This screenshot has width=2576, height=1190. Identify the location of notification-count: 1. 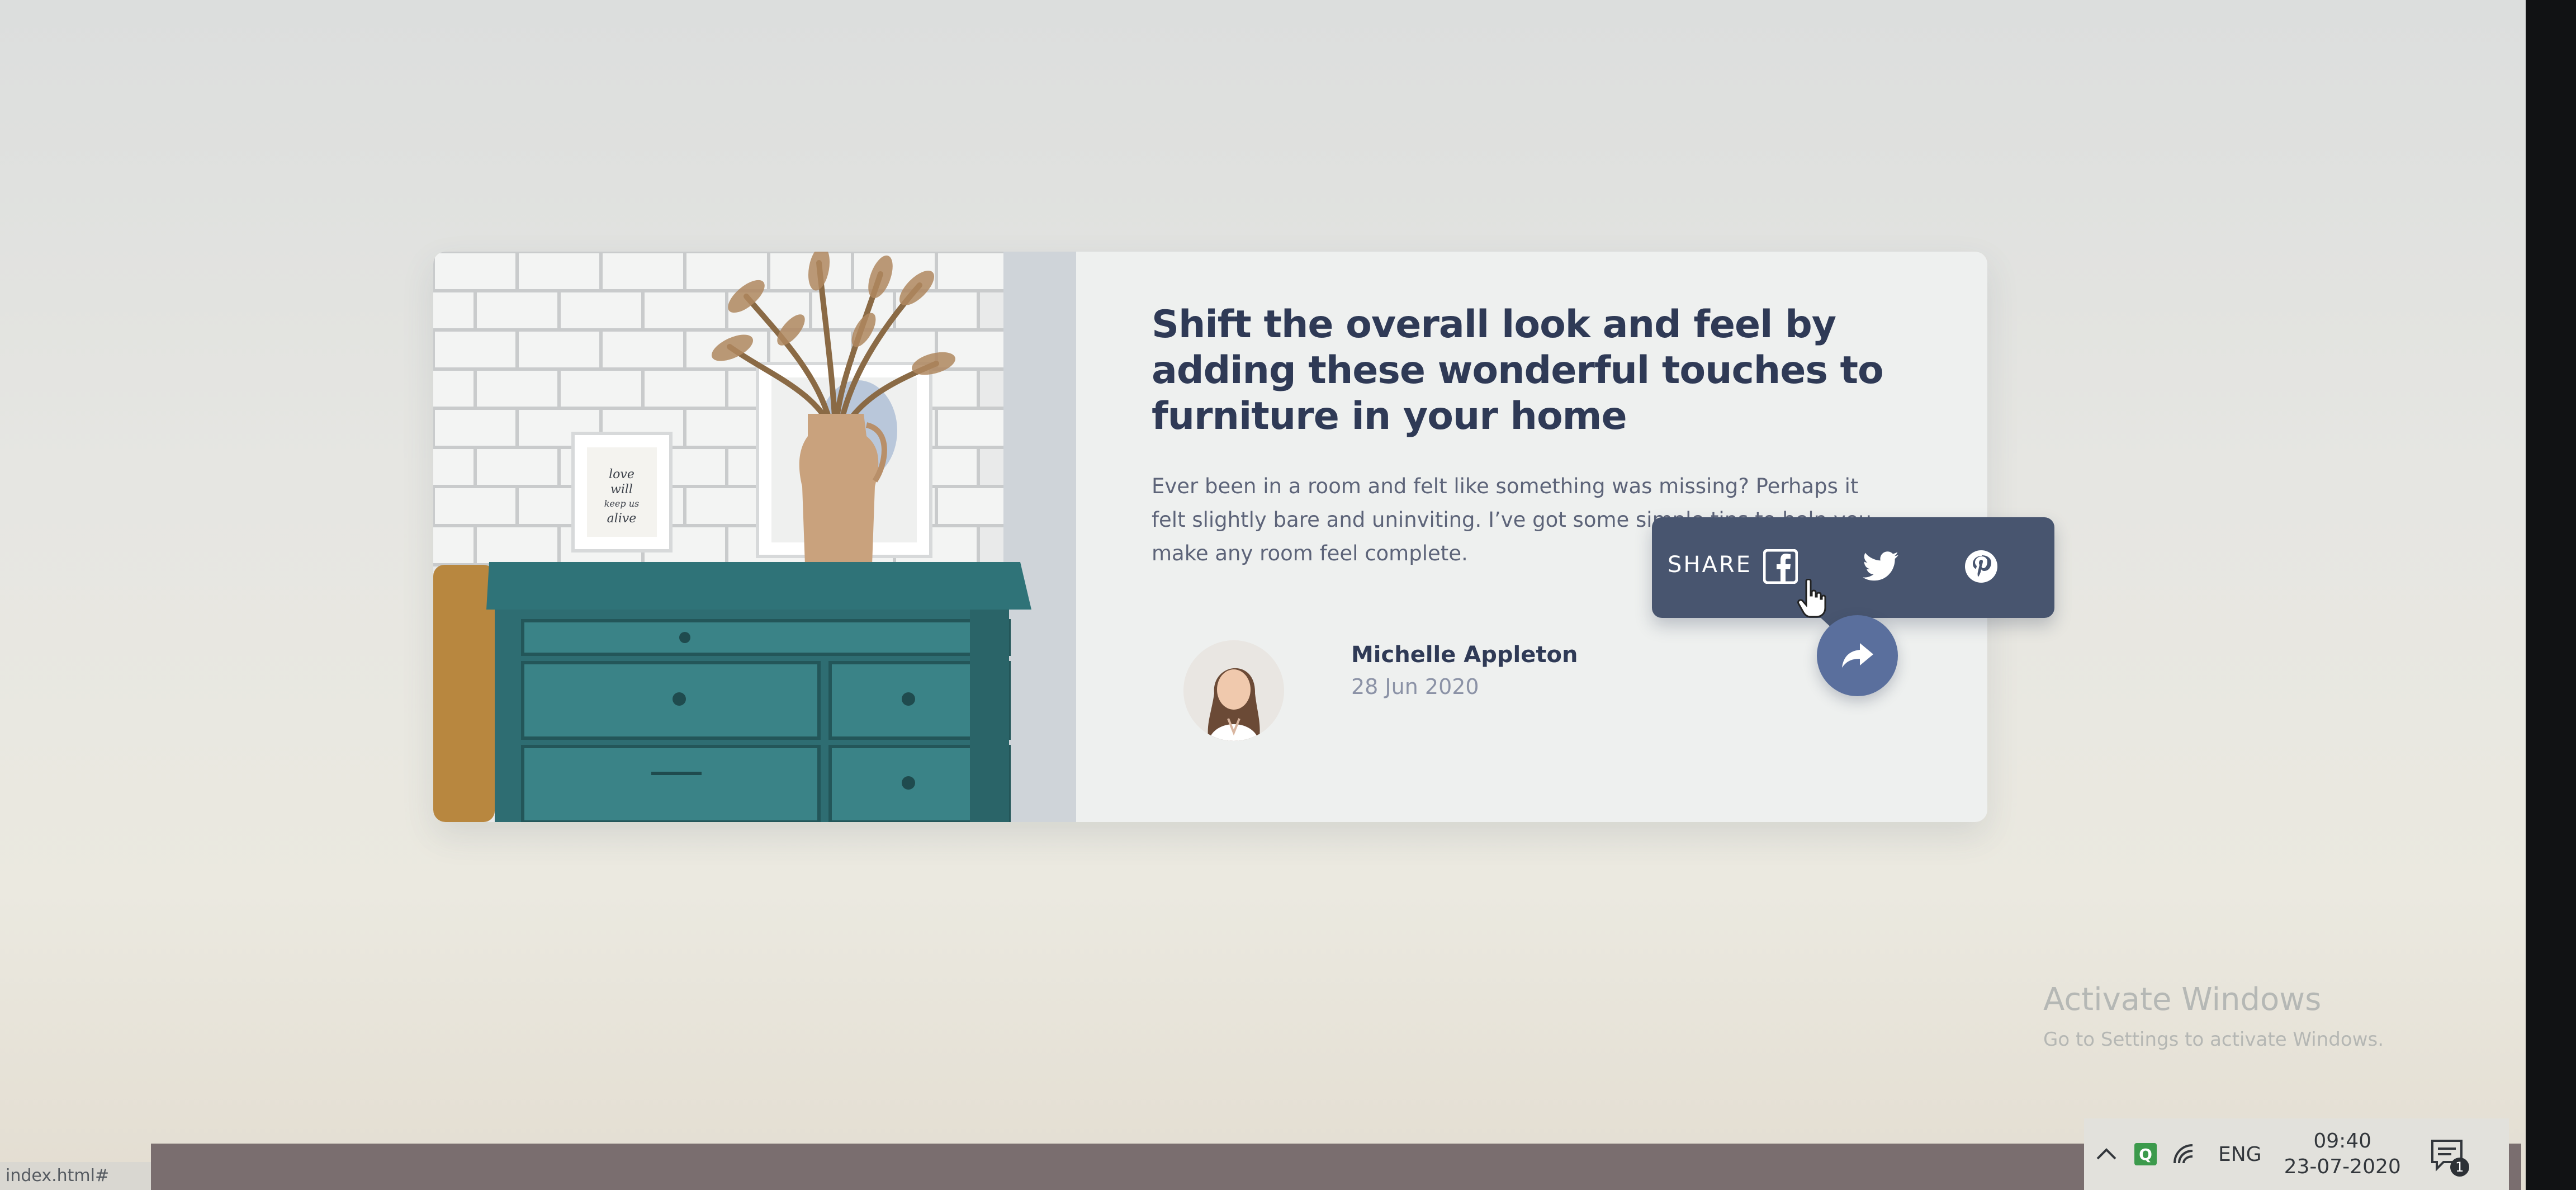
(2459, 1168).